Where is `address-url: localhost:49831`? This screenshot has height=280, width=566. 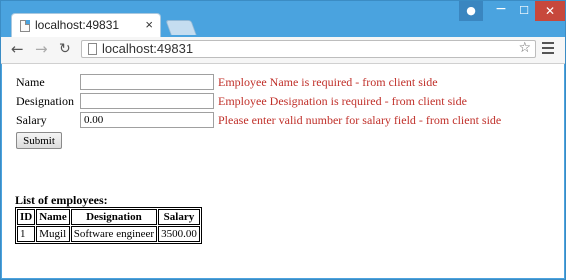
address-url: localhost:49831 is located at coordinates (147, 49).